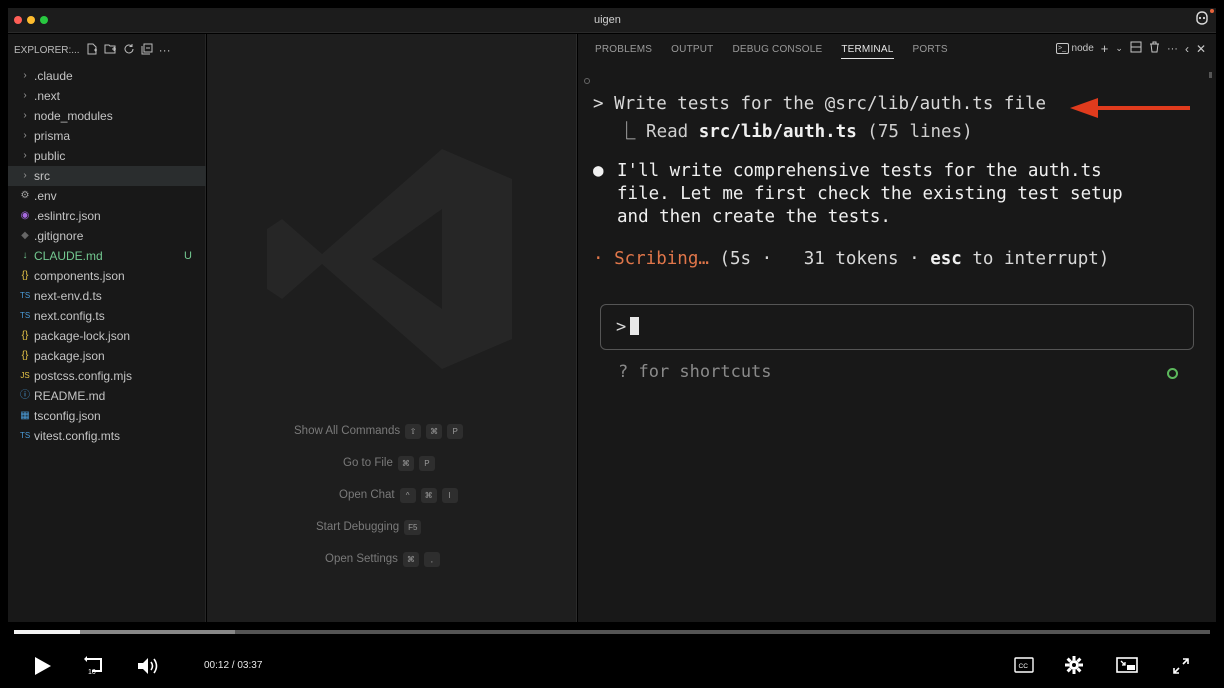  Describe the element at coordinates (754, 217) in the screenshot. I see `assistant-line-3: and then create the tests.` at that location.